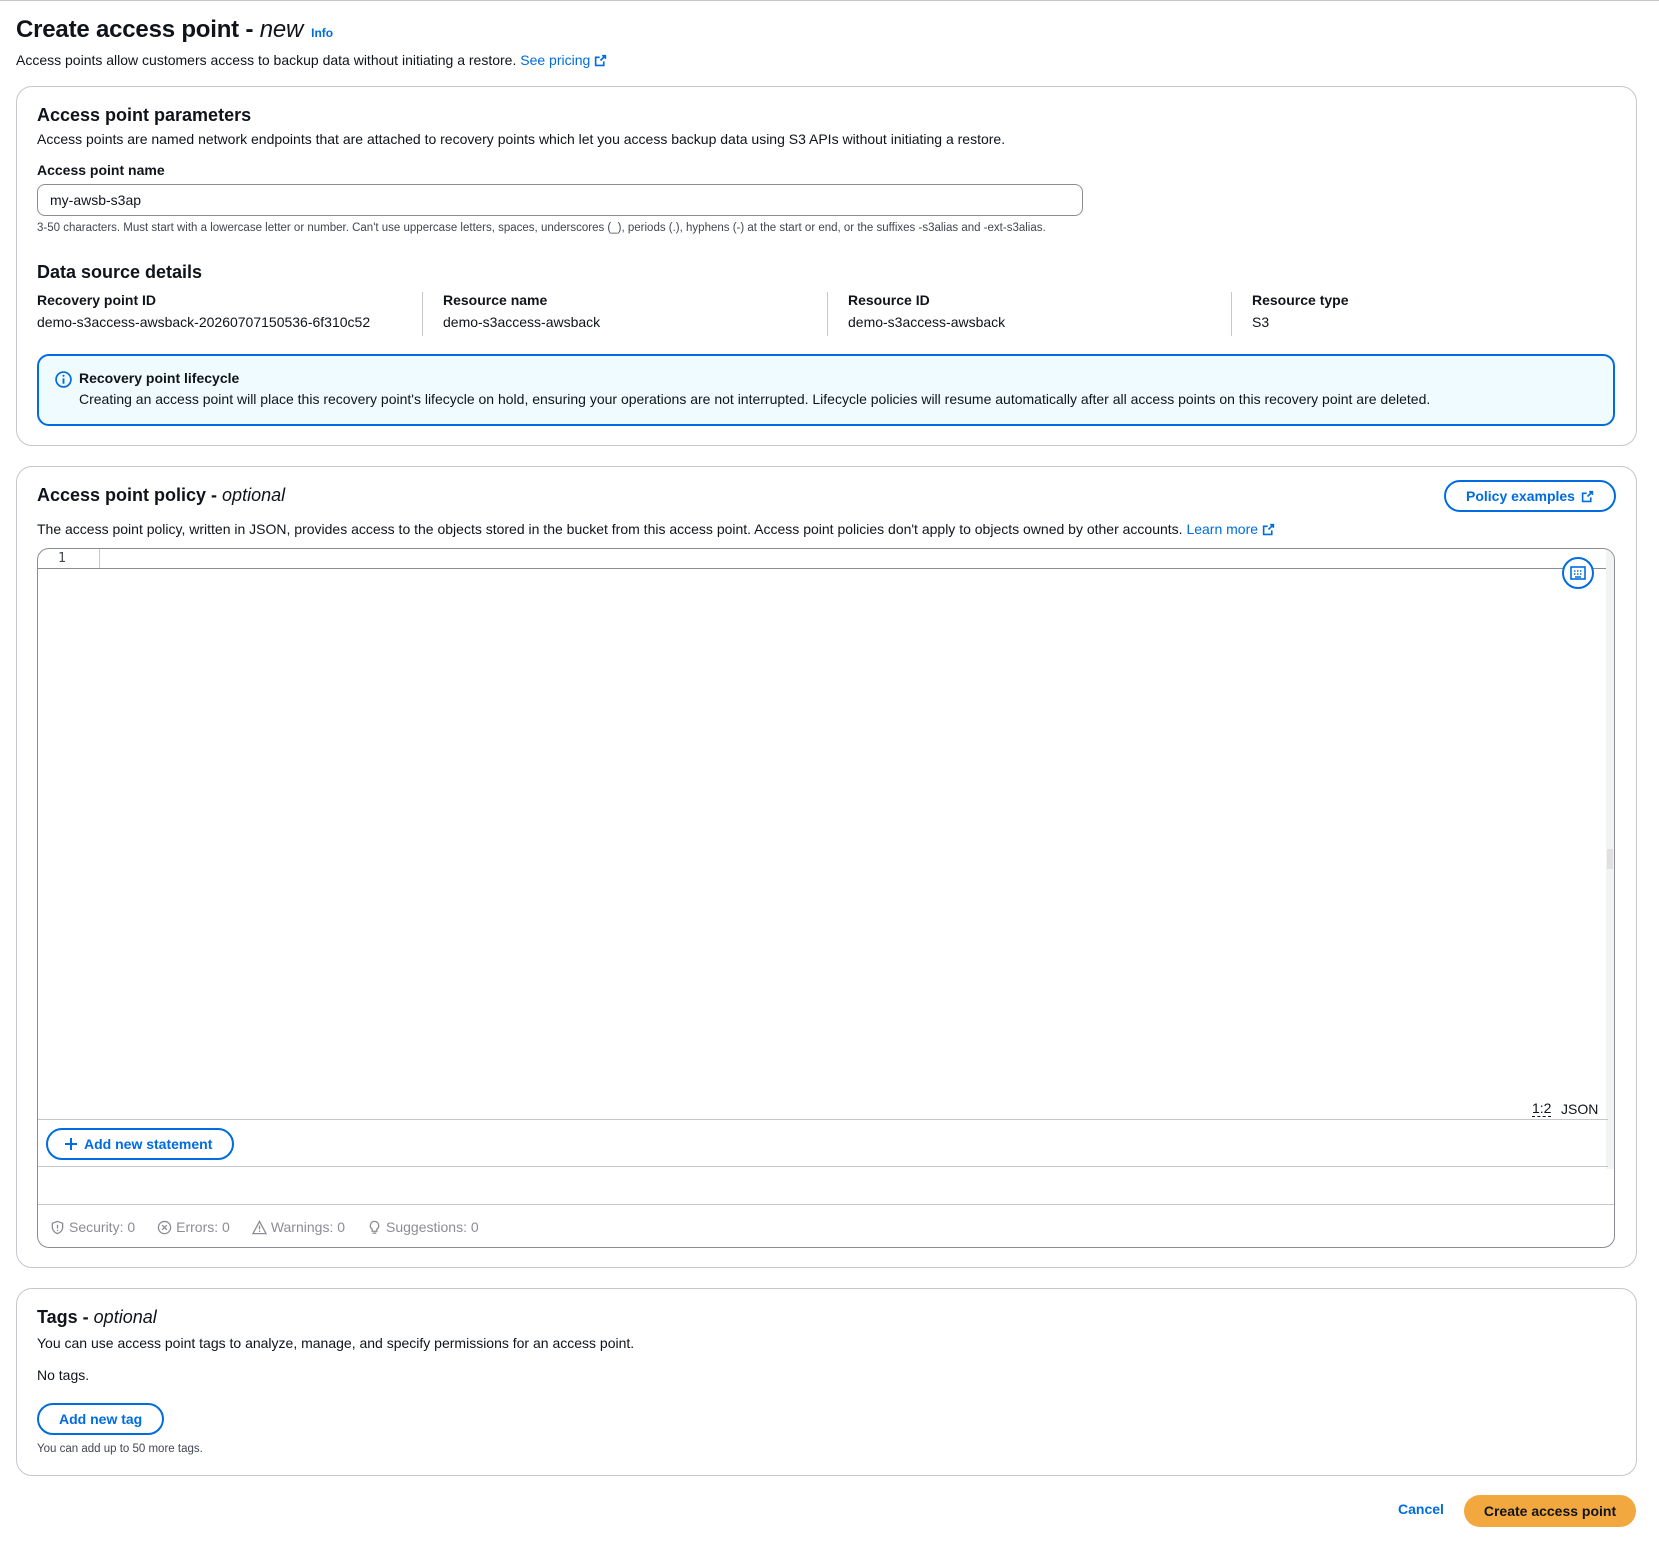  I want to click on cancel-button: Cancel, so click(1421, 1509).